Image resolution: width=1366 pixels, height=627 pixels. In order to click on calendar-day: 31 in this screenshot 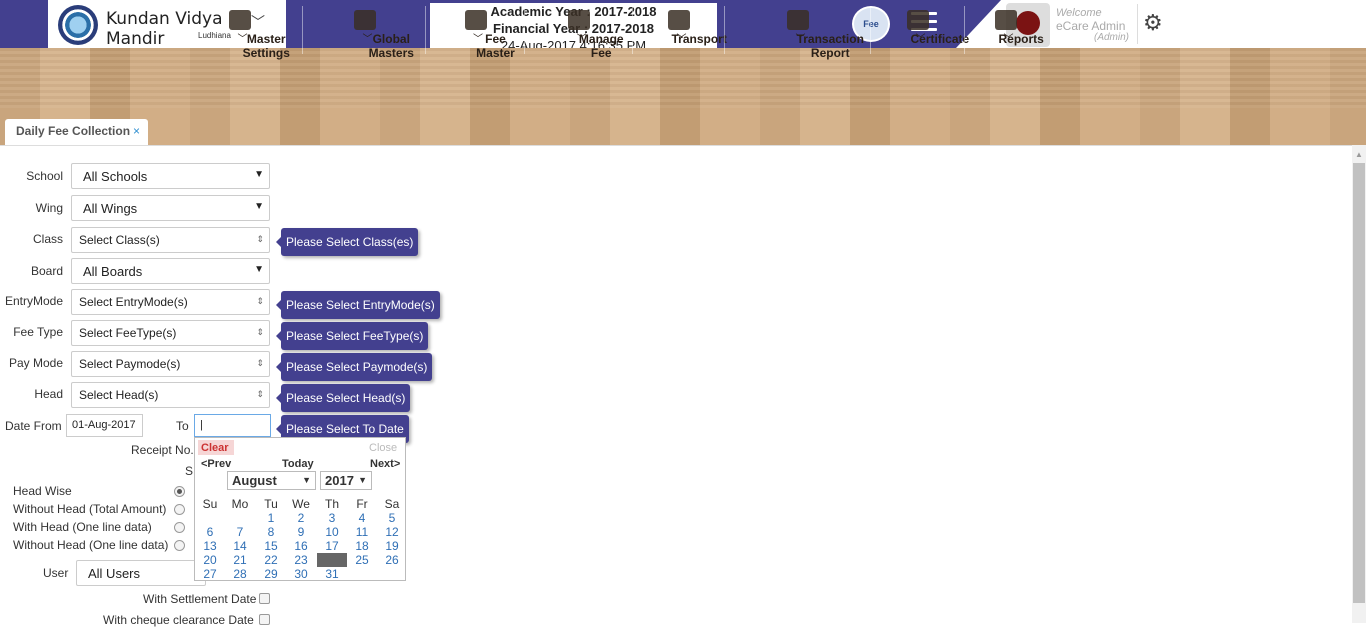, I will do `click(332, 574)`.